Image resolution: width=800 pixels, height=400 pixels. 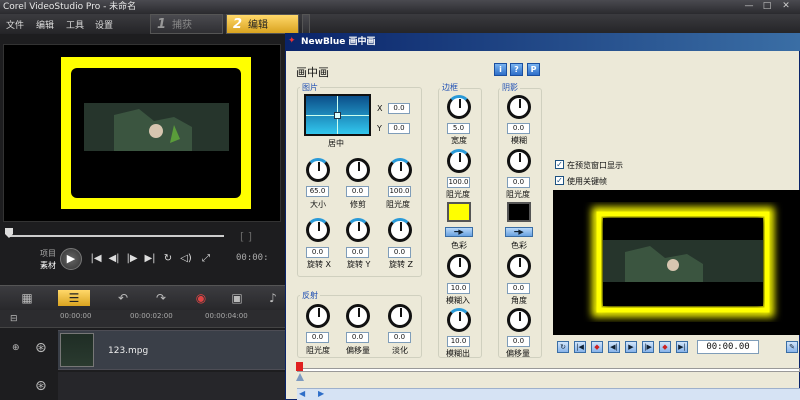 What do you see at coordinates (357, 191) in the screenshot?
I see `crop-input: 0.0` at bounding box center [357, 191].